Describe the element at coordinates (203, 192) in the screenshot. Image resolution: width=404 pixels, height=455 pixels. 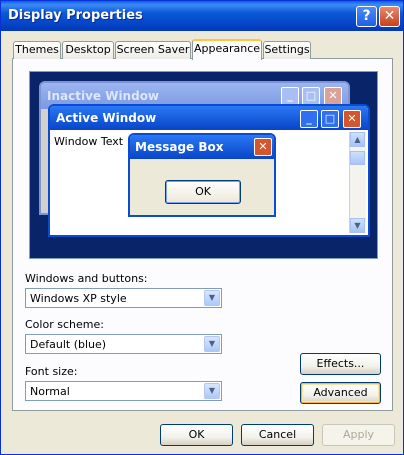
I see `message-box-ok-button: OK` at that location.